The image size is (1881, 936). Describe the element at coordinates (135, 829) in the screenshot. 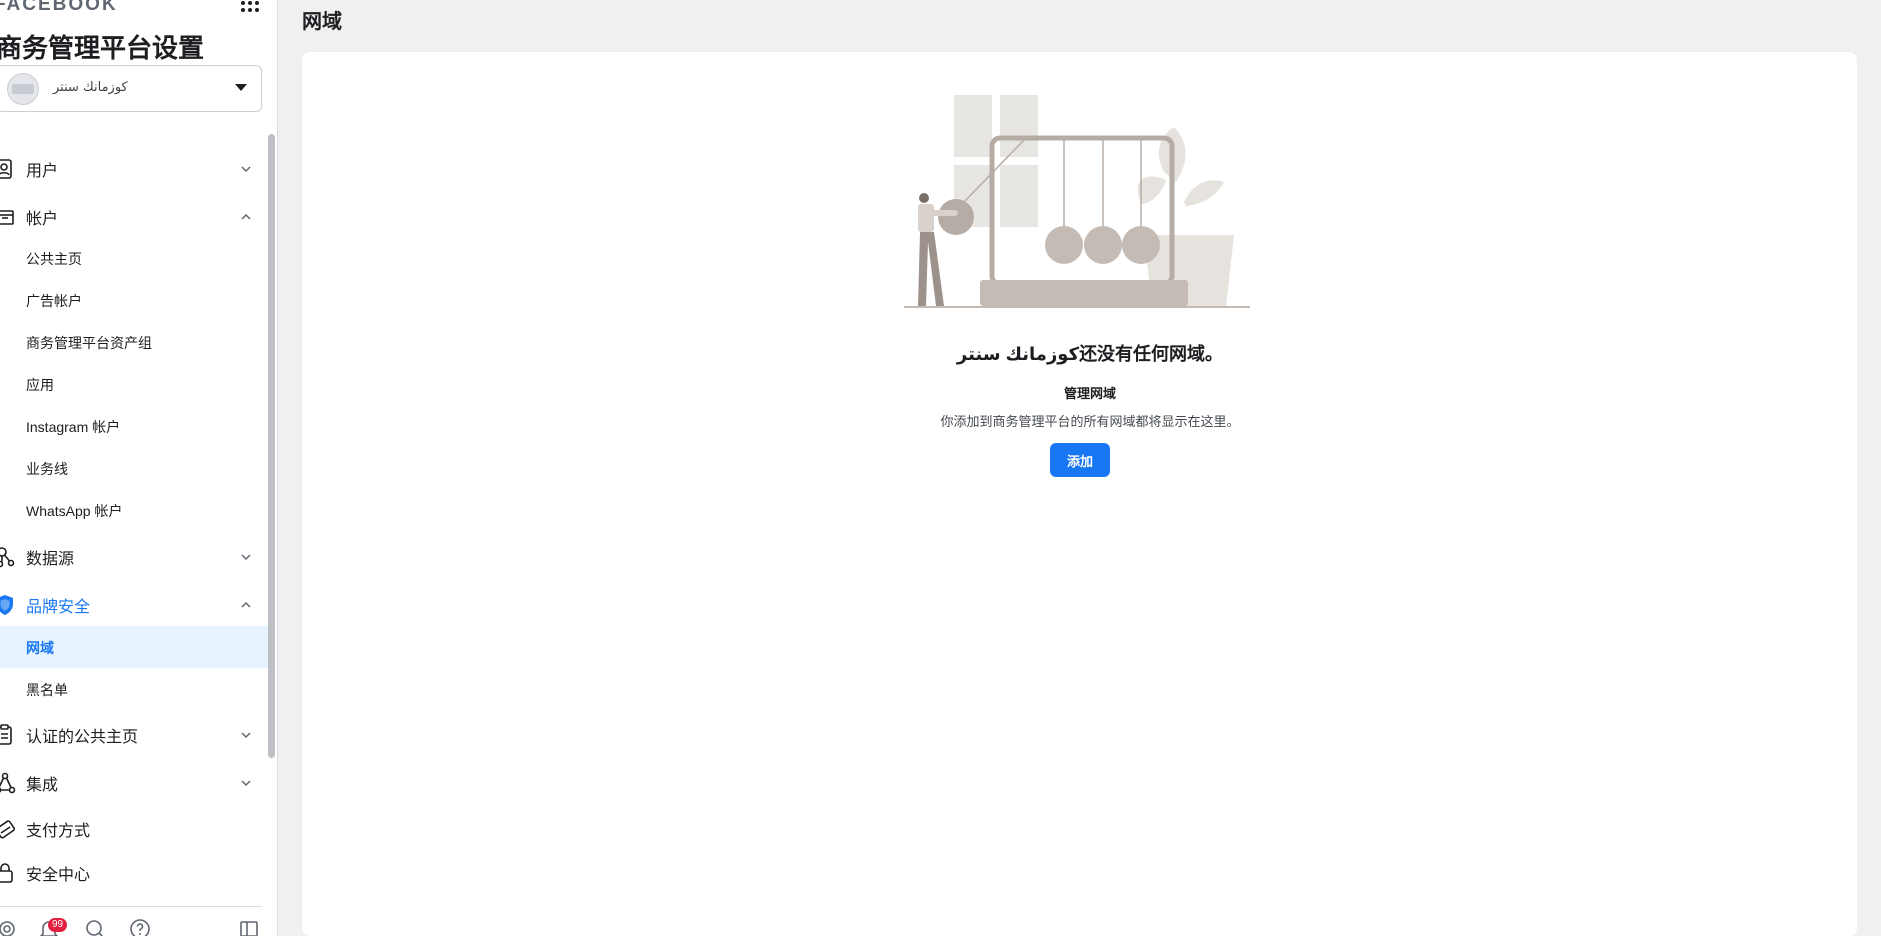

I see `nav-payment-methods: 支付方式` at that location.